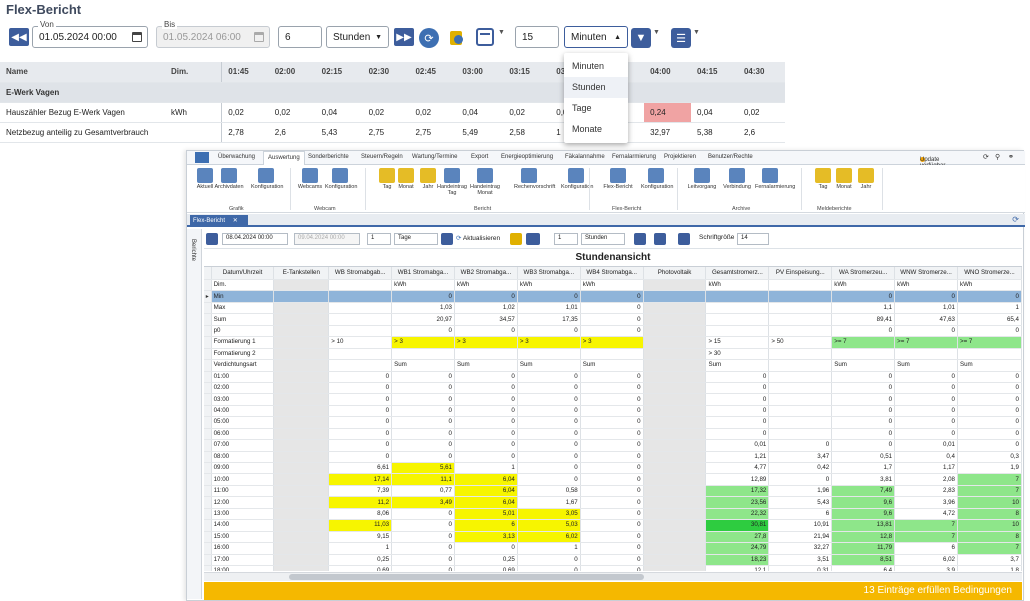 The height and width of the screenshot is (601, 1030). I want to click on column-header: 01:45, so click(245, 72).